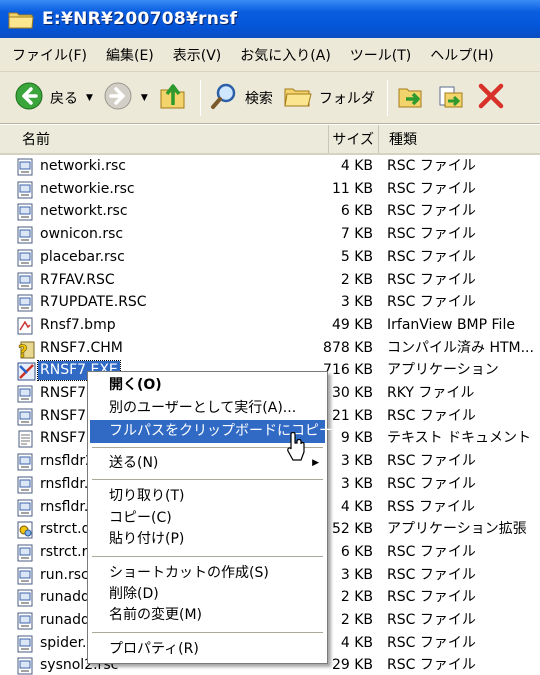  What do you see at coordinates (66, 642) in the screenshot?
I see `file-name: spider.r` at bounding box center [66, 642].